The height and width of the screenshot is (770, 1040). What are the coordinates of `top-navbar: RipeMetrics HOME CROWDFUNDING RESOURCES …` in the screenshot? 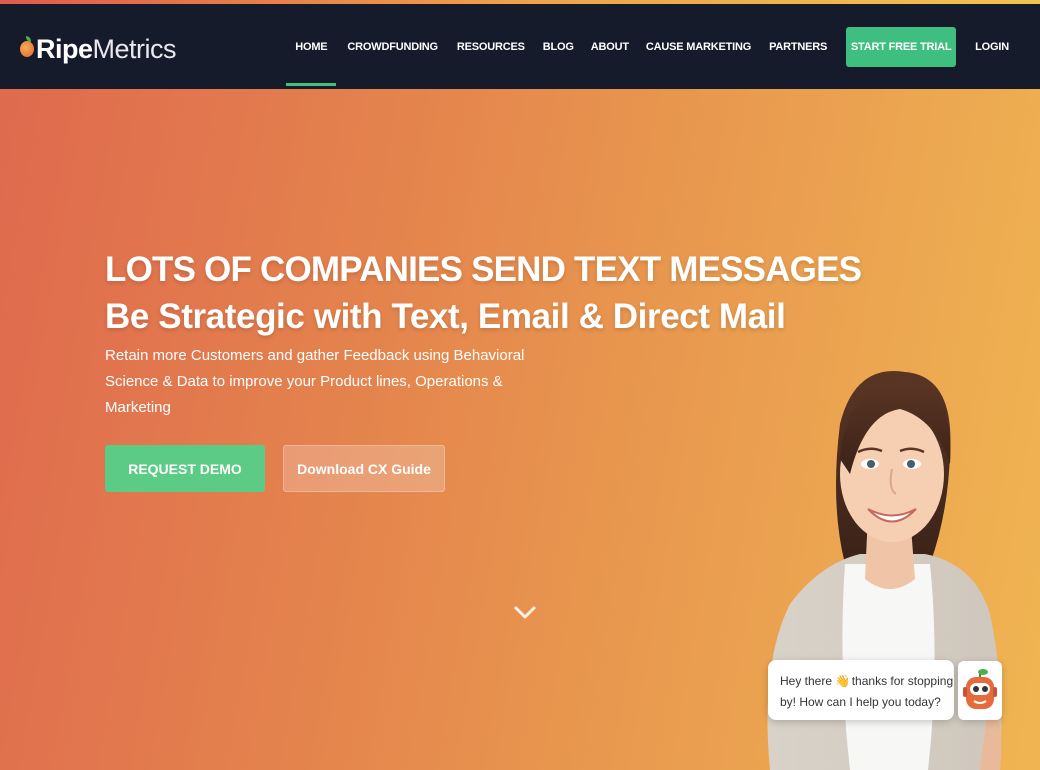 It's located at (520, 46).